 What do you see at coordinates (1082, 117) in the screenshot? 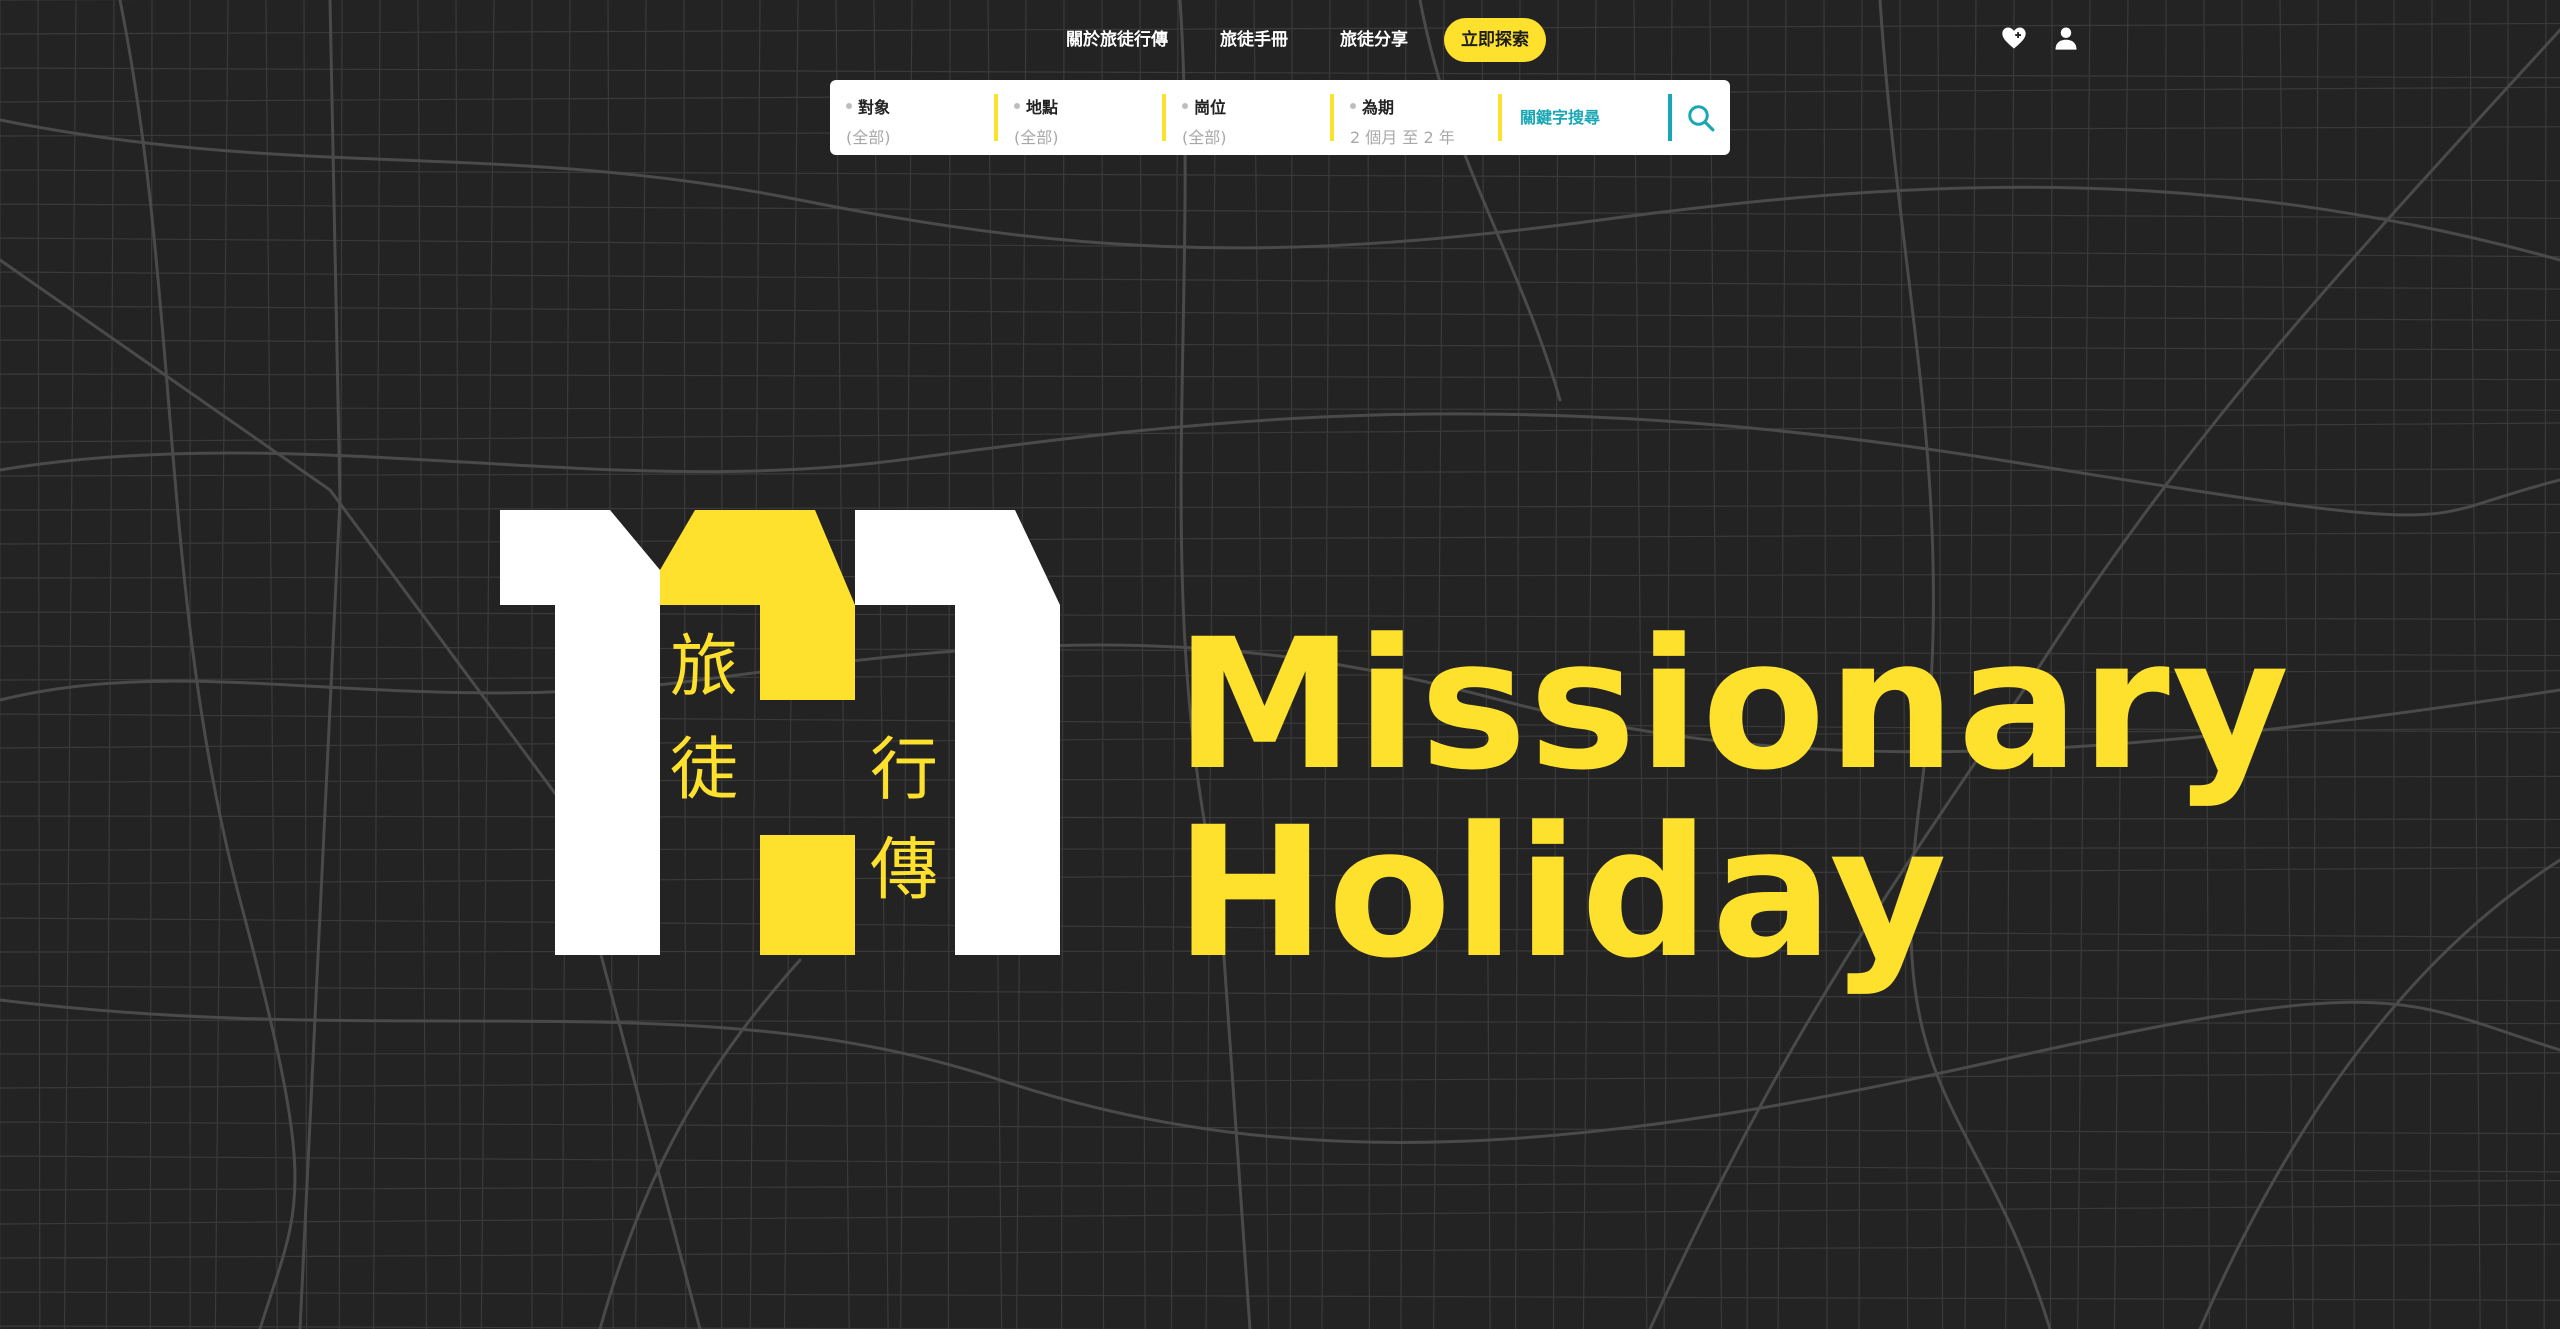
I see `filter-location: 地點 (全部)` at bounding box center [1082, 117].